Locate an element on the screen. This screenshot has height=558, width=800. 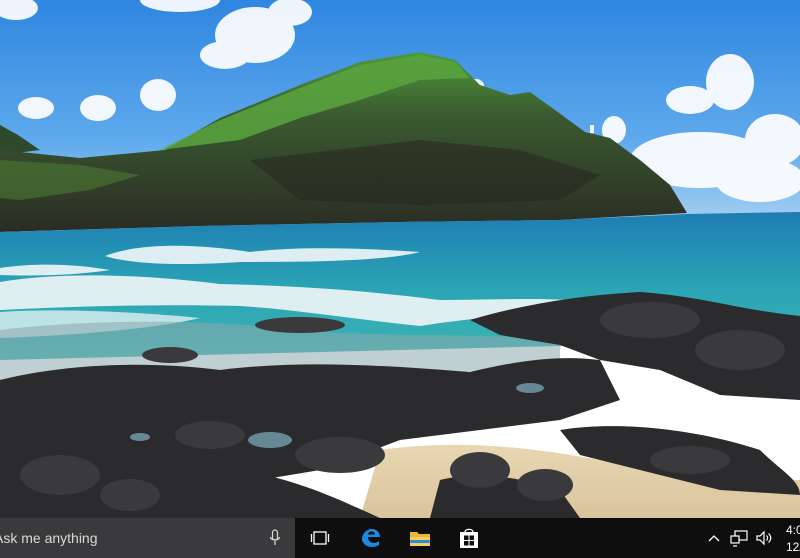
microphone-icon is located at coordinates (275, 538).